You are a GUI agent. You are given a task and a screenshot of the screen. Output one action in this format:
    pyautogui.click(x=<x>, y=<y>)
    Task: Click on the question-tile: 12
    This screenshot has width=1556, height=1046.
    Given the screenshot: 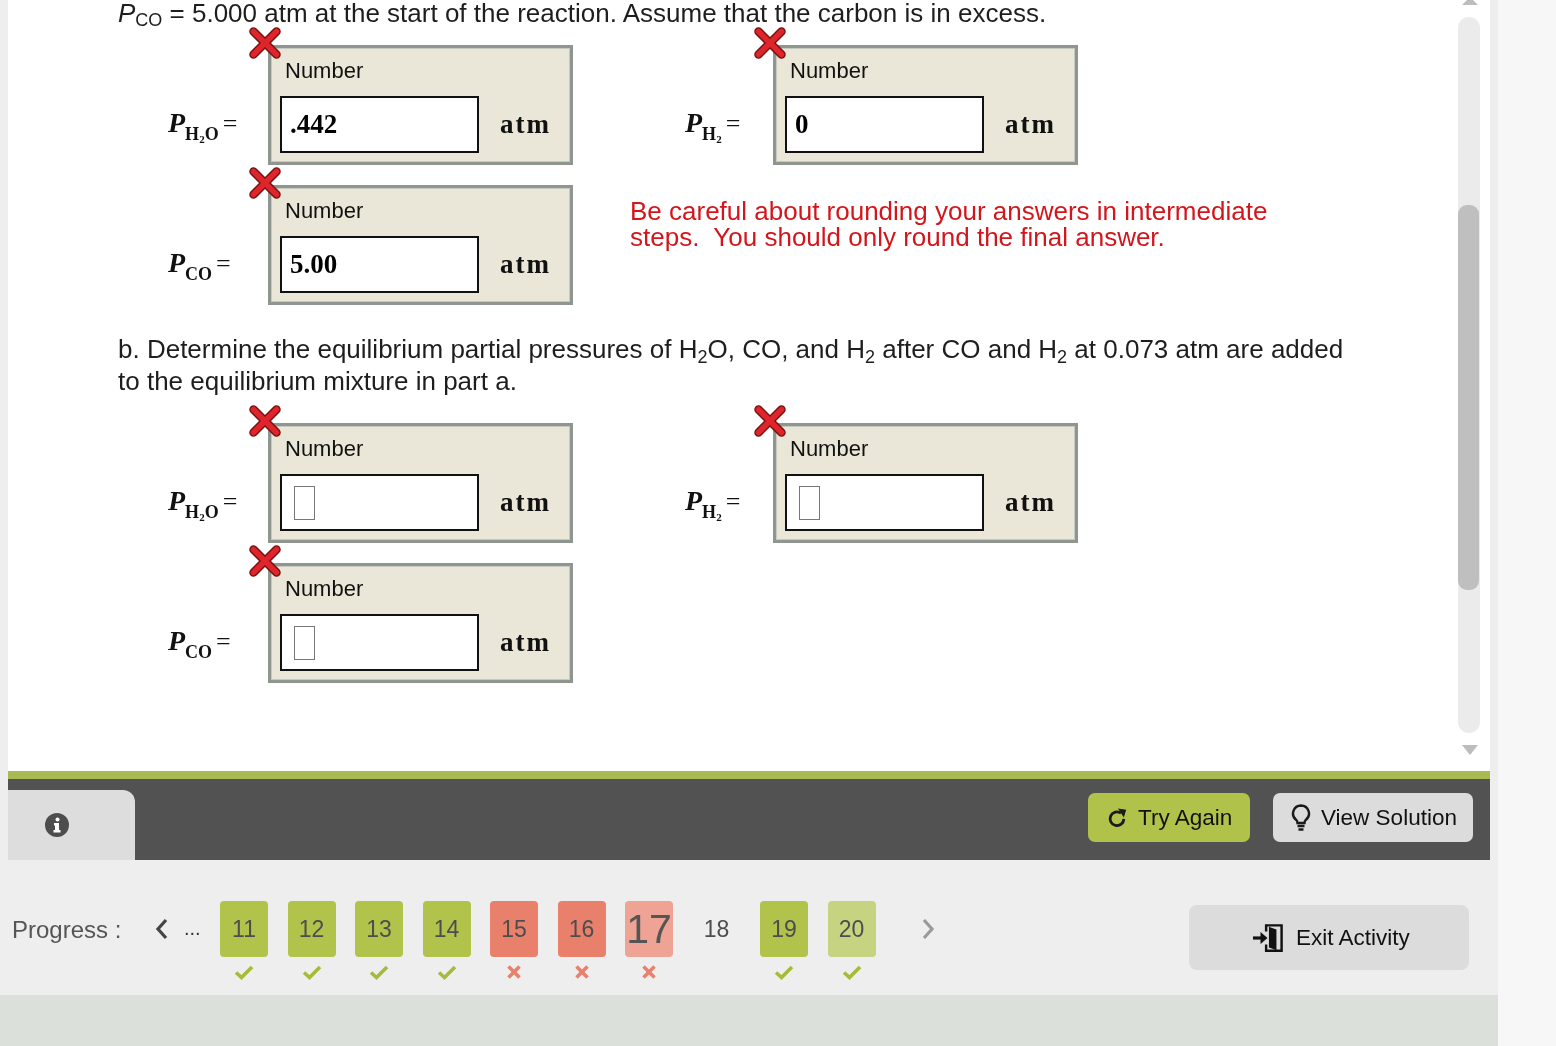 What is the action you would take?
    pyautogui.click(x=311, y=929)
    